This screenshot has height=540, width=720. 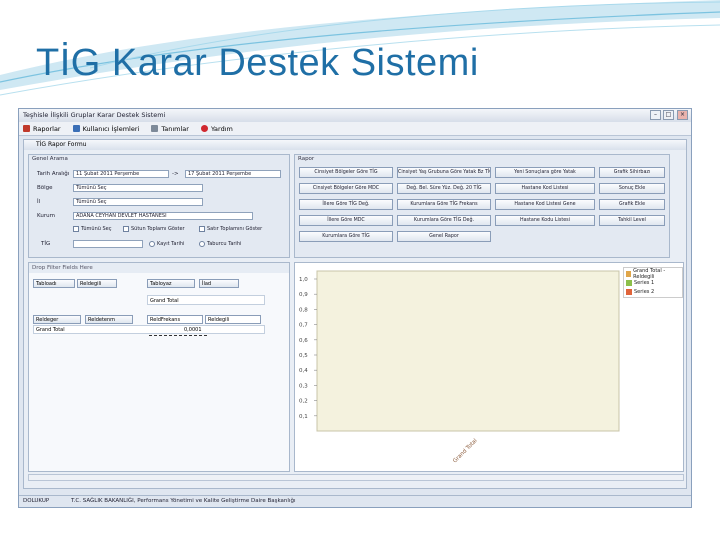 I want to click on y-tick-label: 0,2, so click(x=303, y=402).